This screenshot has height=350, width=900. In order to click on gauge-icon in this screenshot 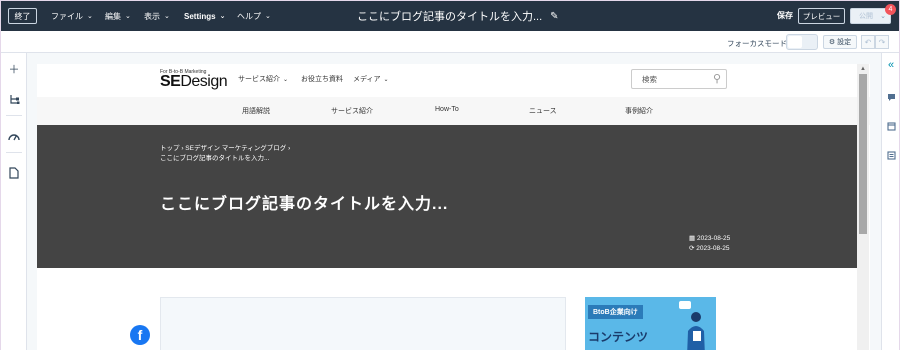, I will do `click(14, 136)`.